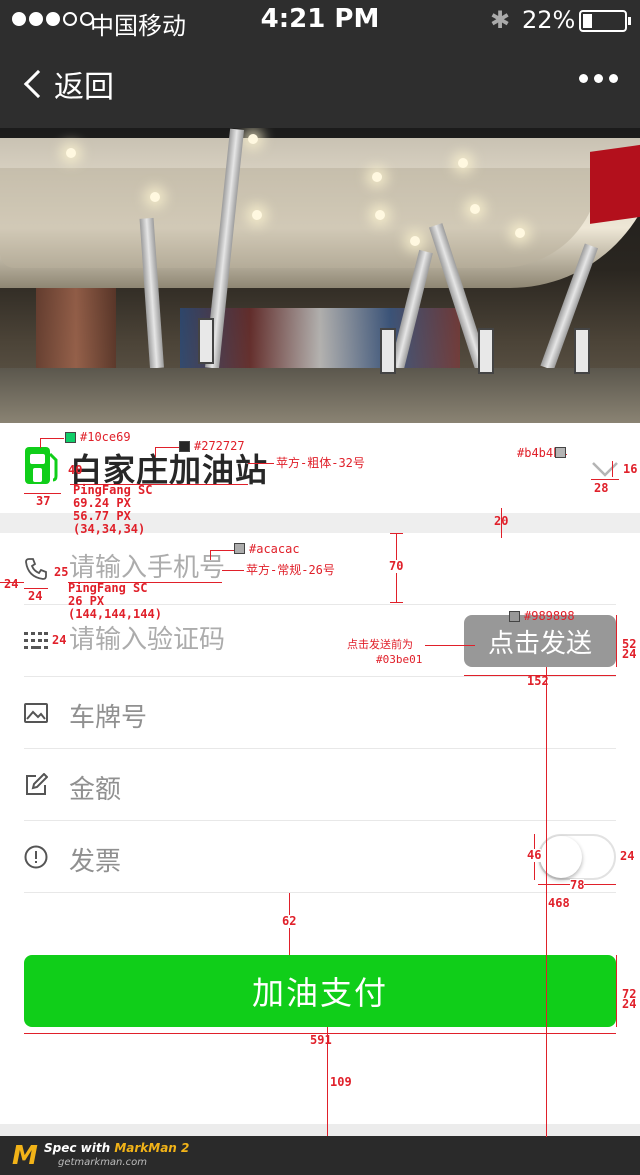 Image resolution: width=640 pixels, height=1175 pixels. I want to click on ann-send-note-1: 点击发送前为, so click(380, 644).